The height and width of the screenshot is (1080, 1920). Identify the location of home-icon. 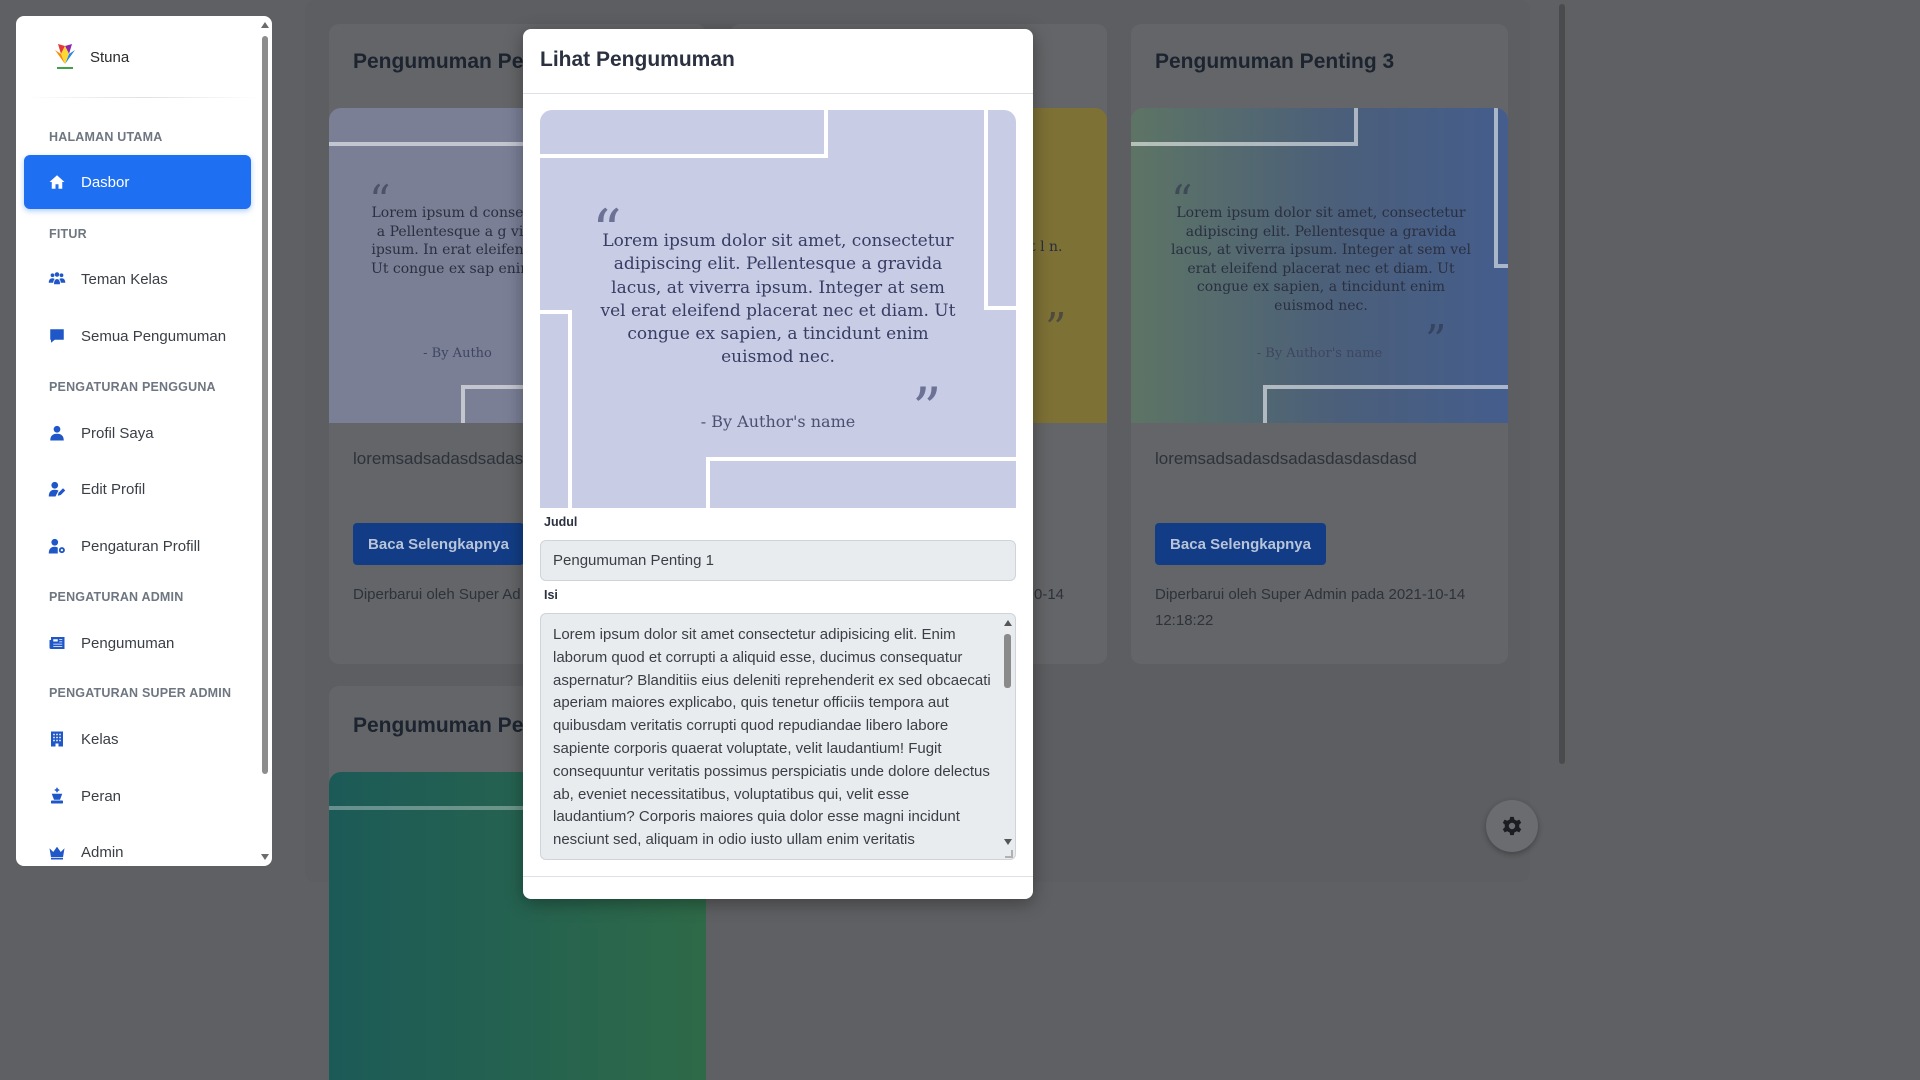
(57, 182).